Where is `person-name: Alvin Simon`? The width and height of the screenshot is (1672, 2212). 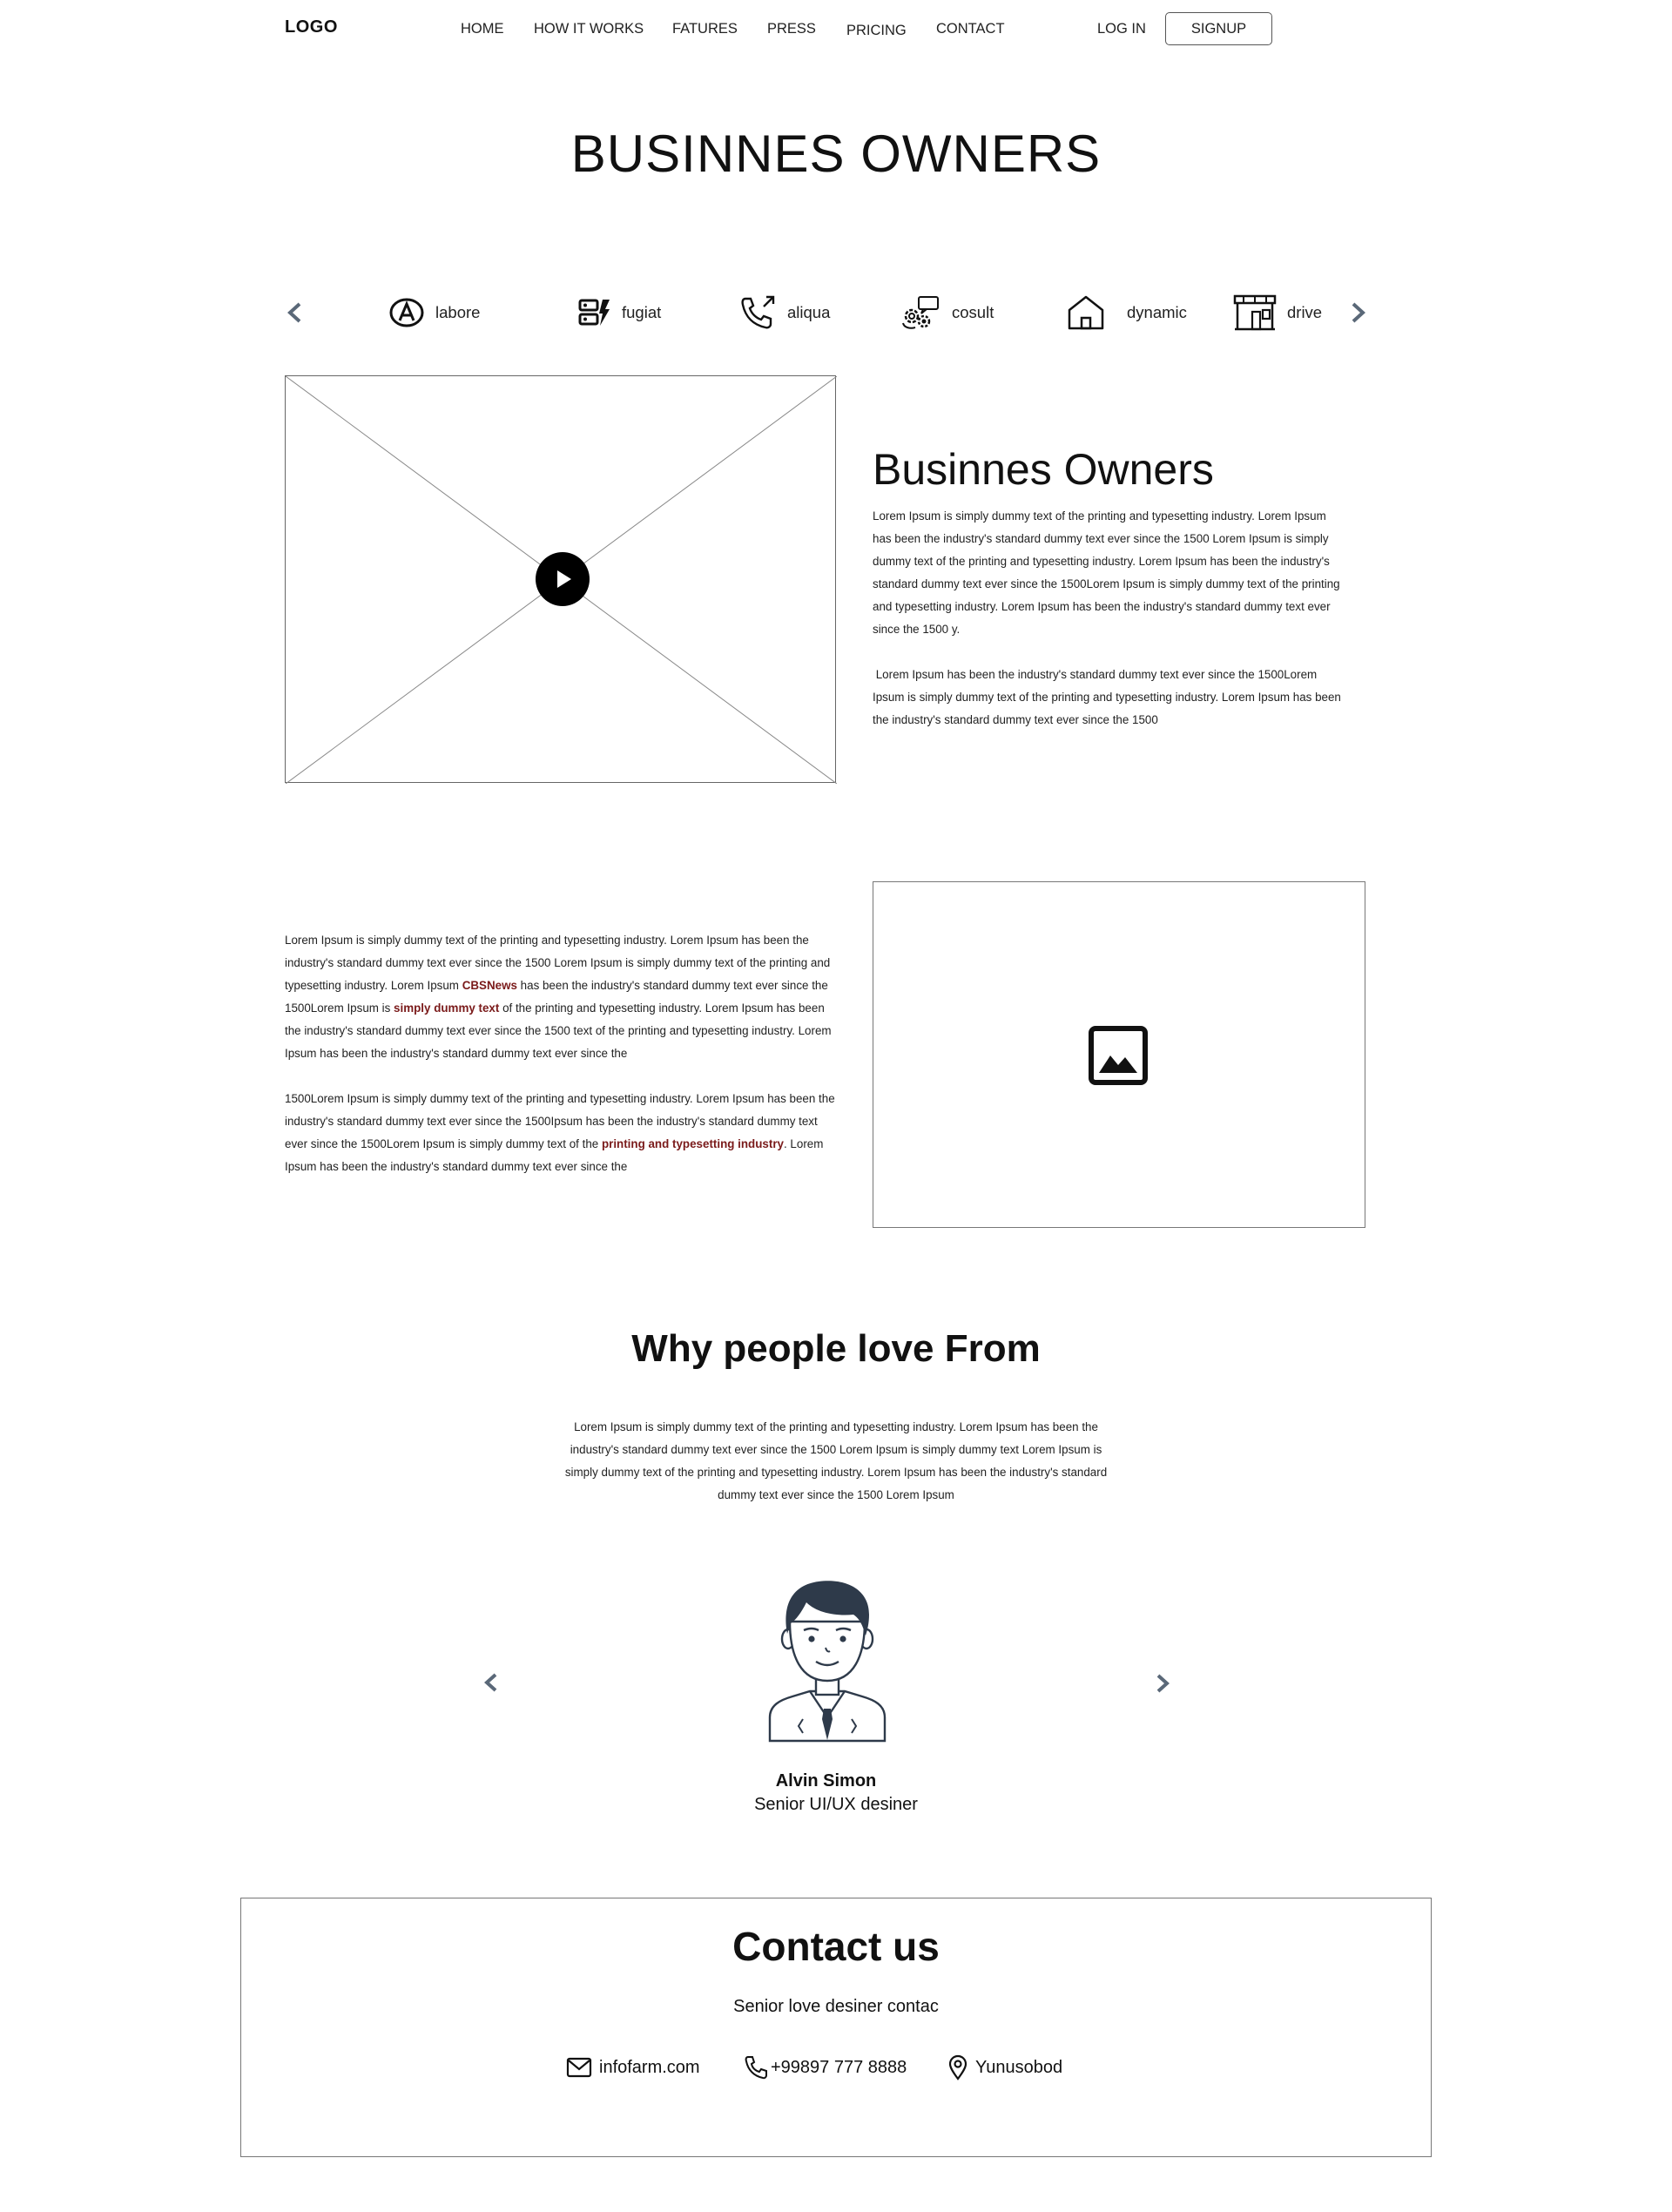 person-name: Alvin Simon is located at coordinates (826, 1781).